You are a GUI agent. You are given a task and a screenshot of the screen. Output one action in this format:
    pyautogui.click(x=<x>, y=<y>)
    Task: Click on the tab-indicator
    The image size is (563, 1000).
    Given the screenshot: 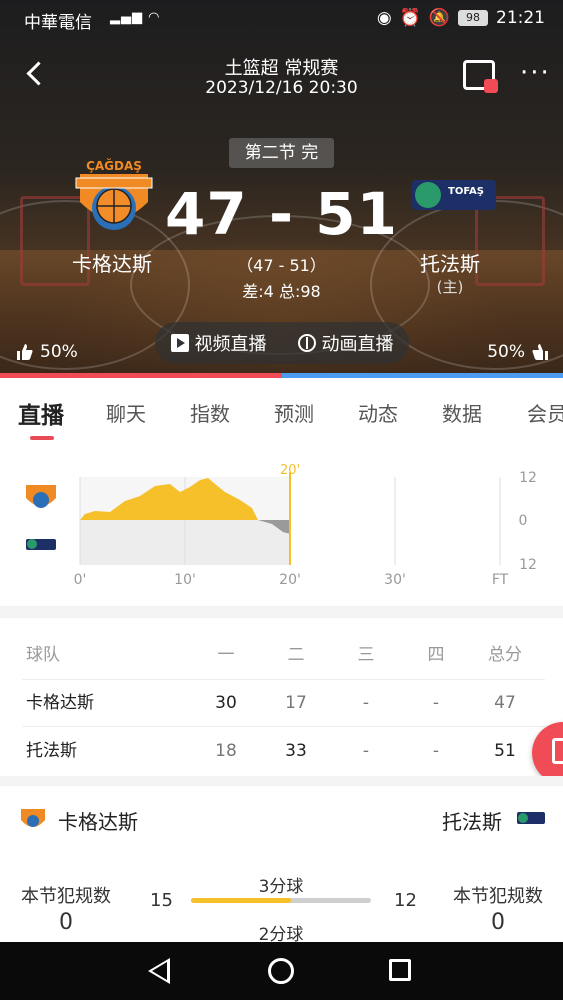 What is the action you would take?
    pyautogui.click(x=42, y=438)
    